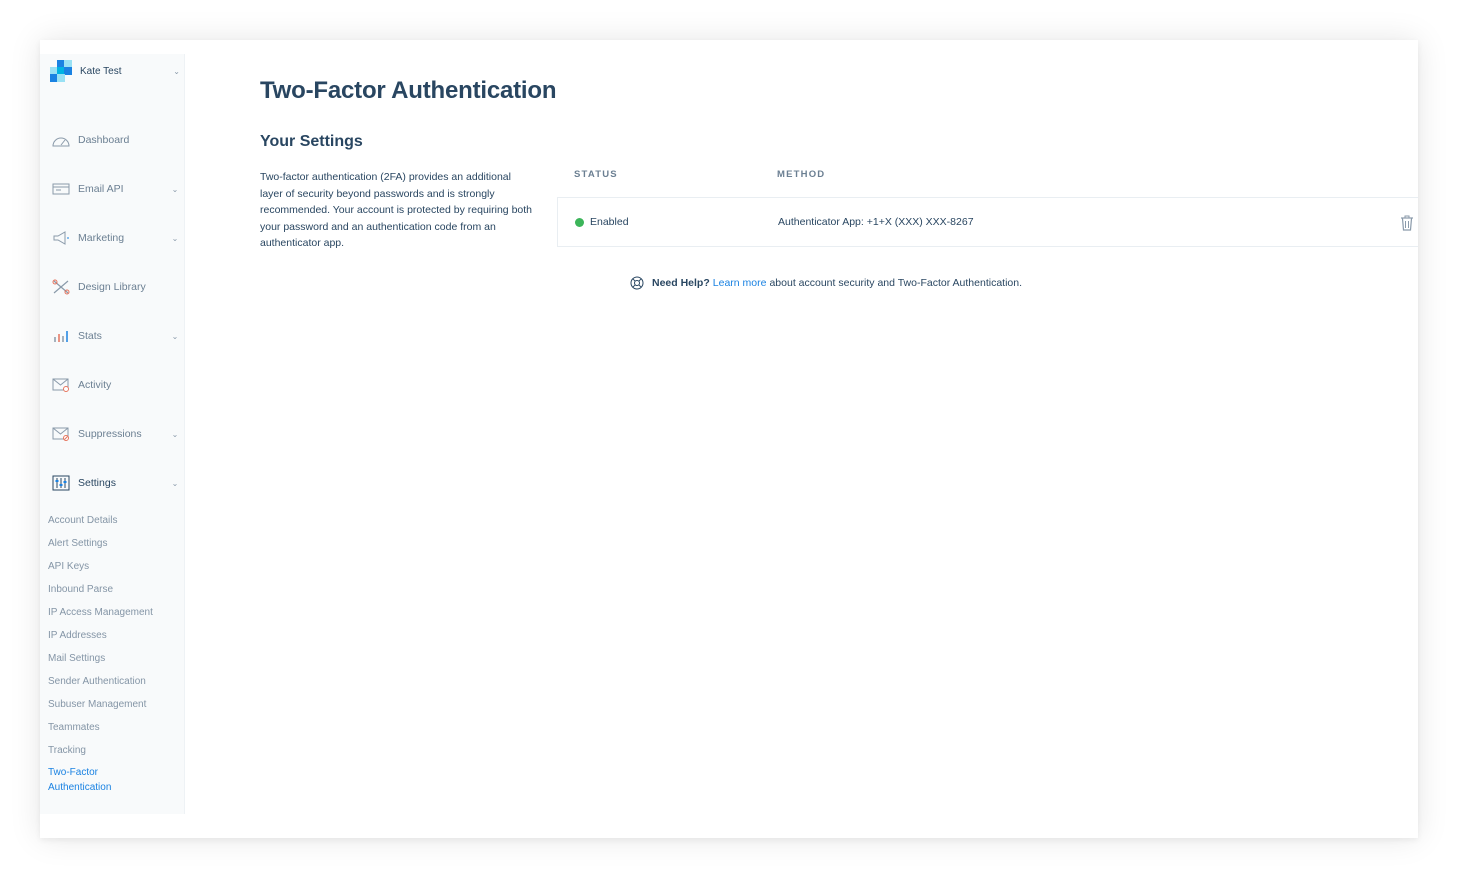 Image resolution: width=1458 pixels, height=878 pixels. Describe the element at coordinates (1407, 223) in the screenshot. I see `trash-icon` at that location.